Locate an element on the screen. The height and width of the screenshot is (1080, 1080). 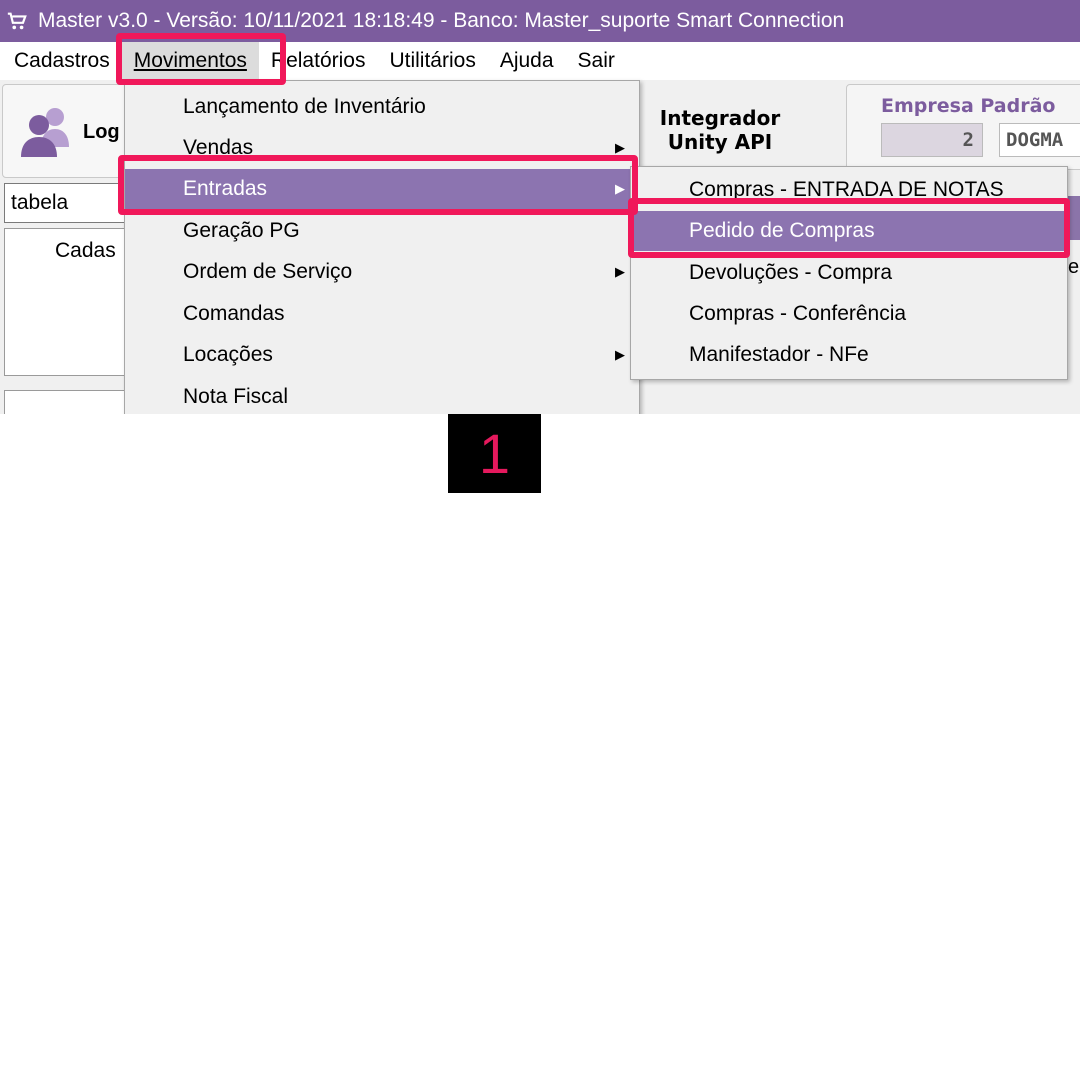
empresa-name-field: DOGMA is located at coordinates (1039, 140).